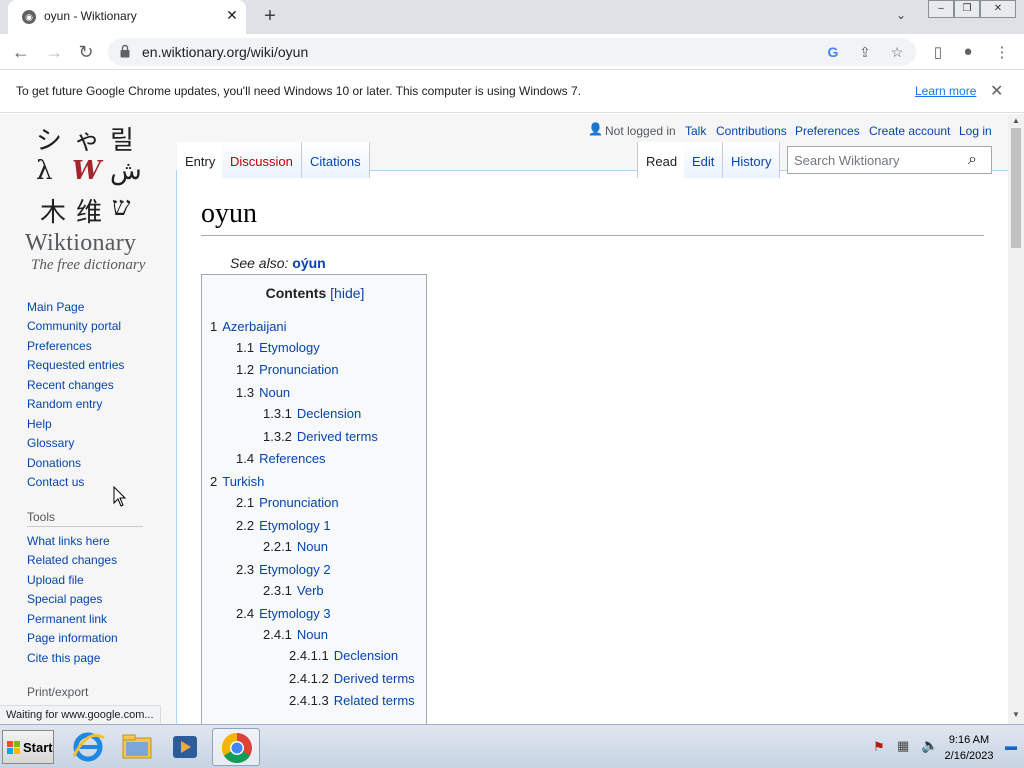  Describe the element at coordinates (67, 619) in the screenshot. I see `sidebar-item-permanent-link: Permanent link` at that location.